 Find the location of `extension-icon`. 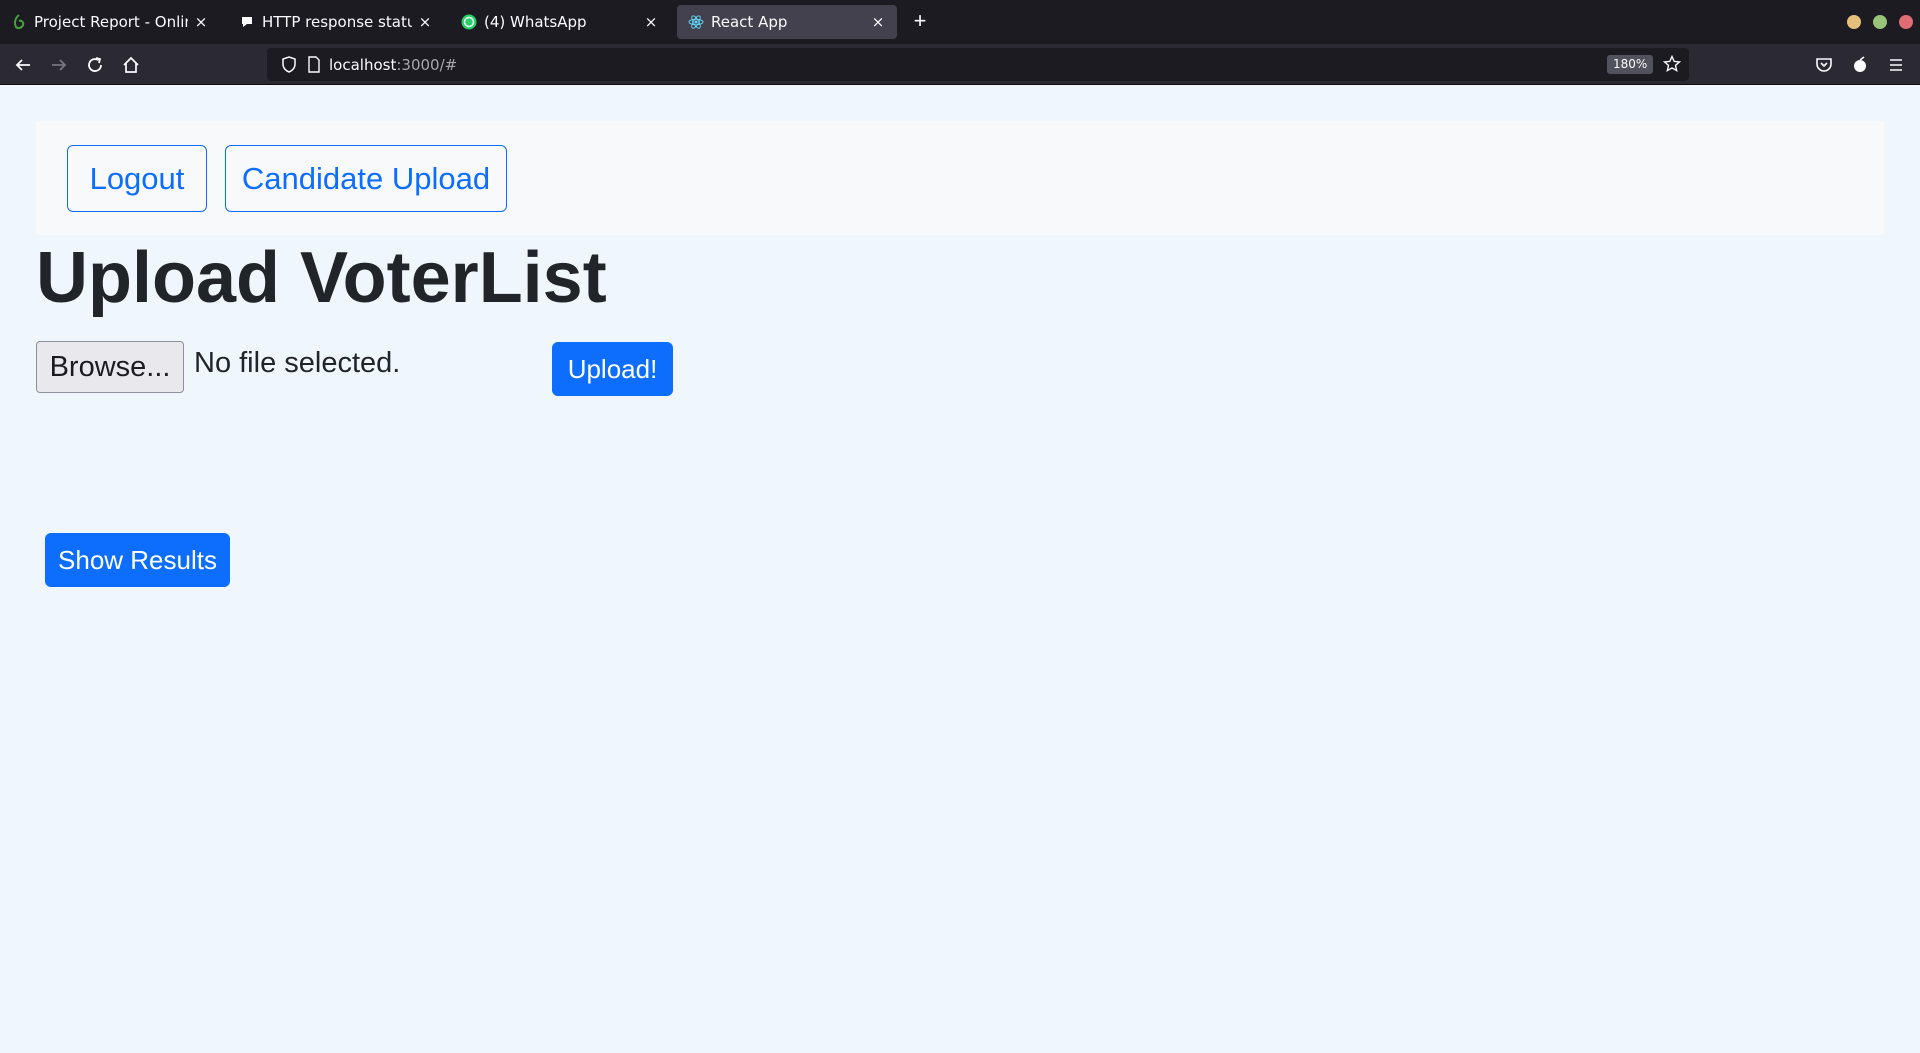

extension-icon is located at coordinates (1860, 64).